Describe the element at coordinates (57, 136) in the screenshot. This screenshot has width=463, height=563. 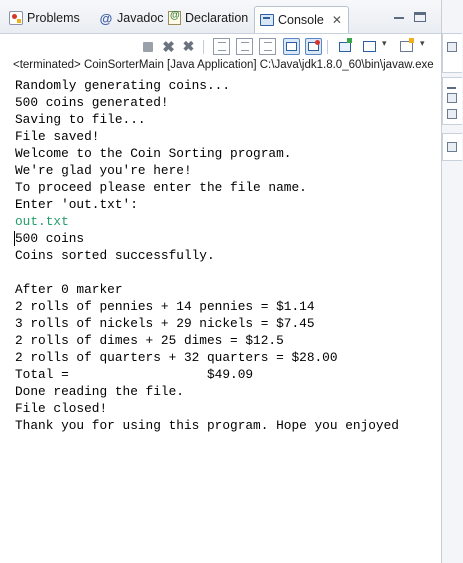
I see `console-output-line: File saved!` at that location.